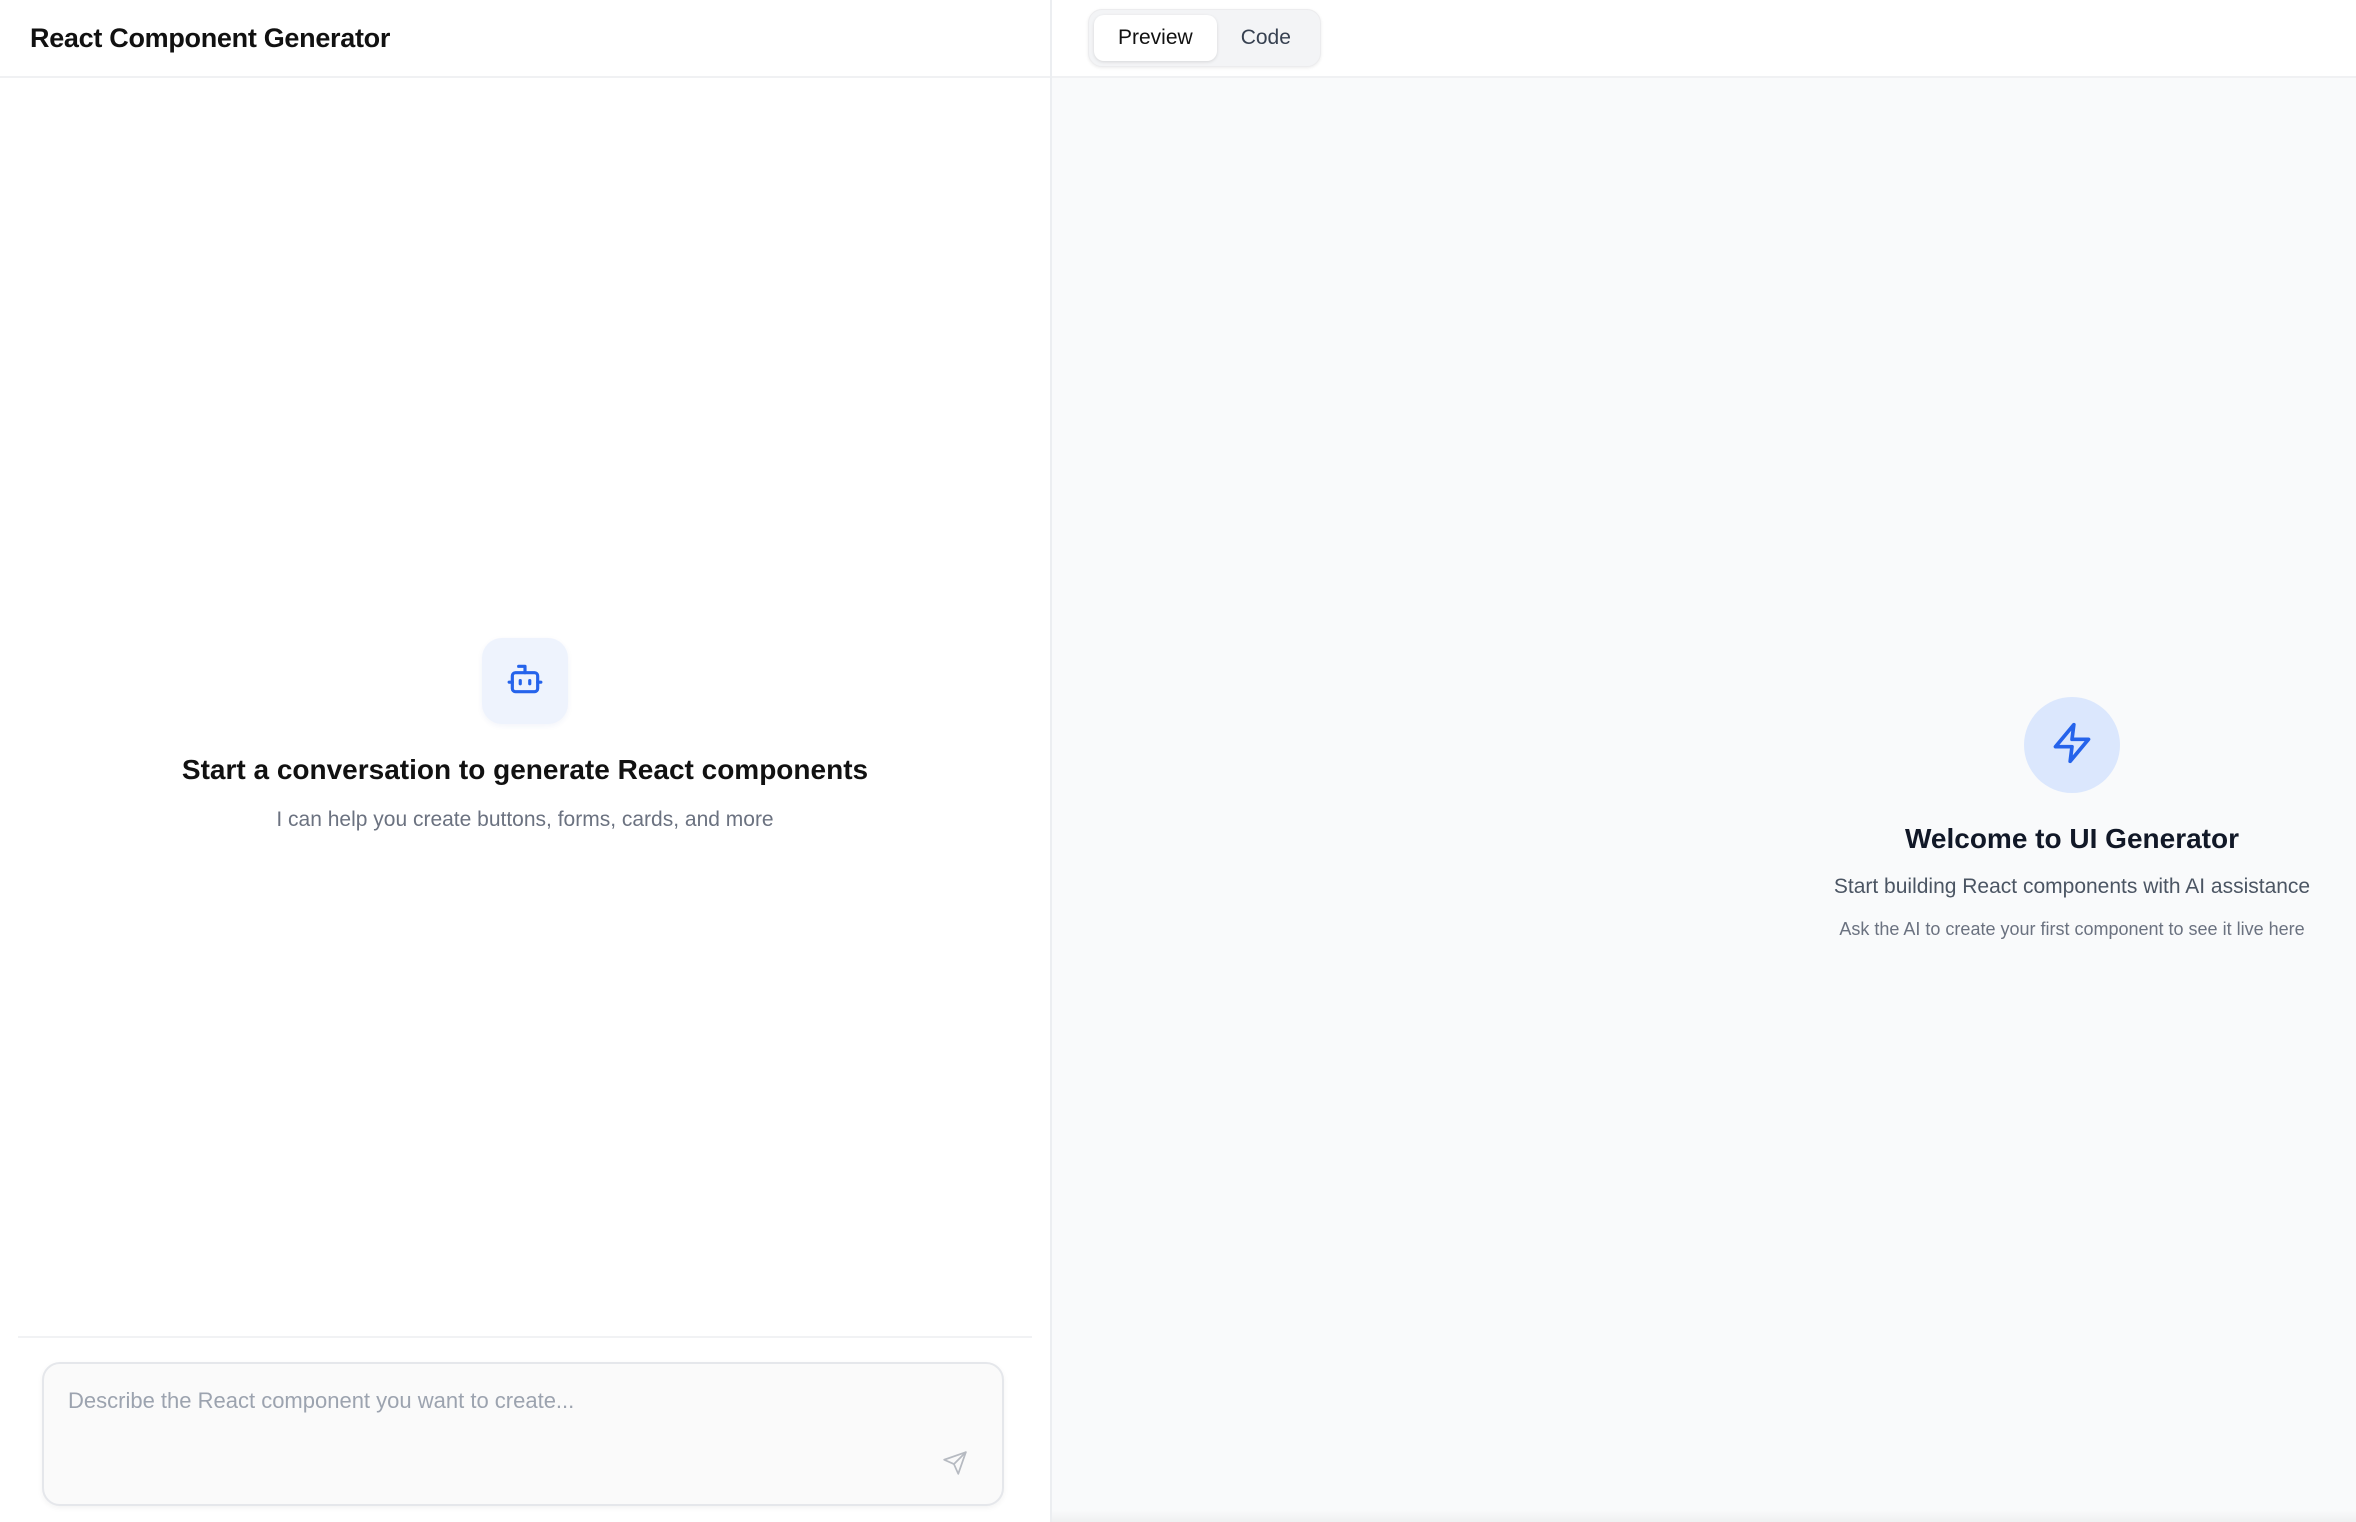  I want to click on tab-preview: Preview, so click(1155, 38).